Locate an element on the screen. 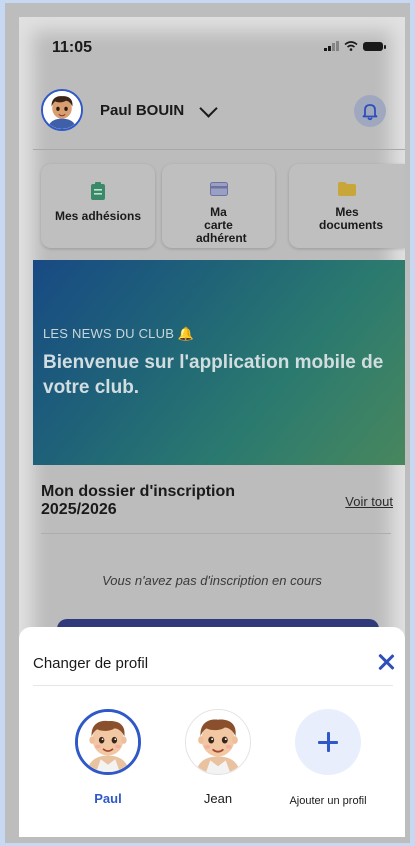  profile-option-jean: Jean is located at coordinates (218, 764).